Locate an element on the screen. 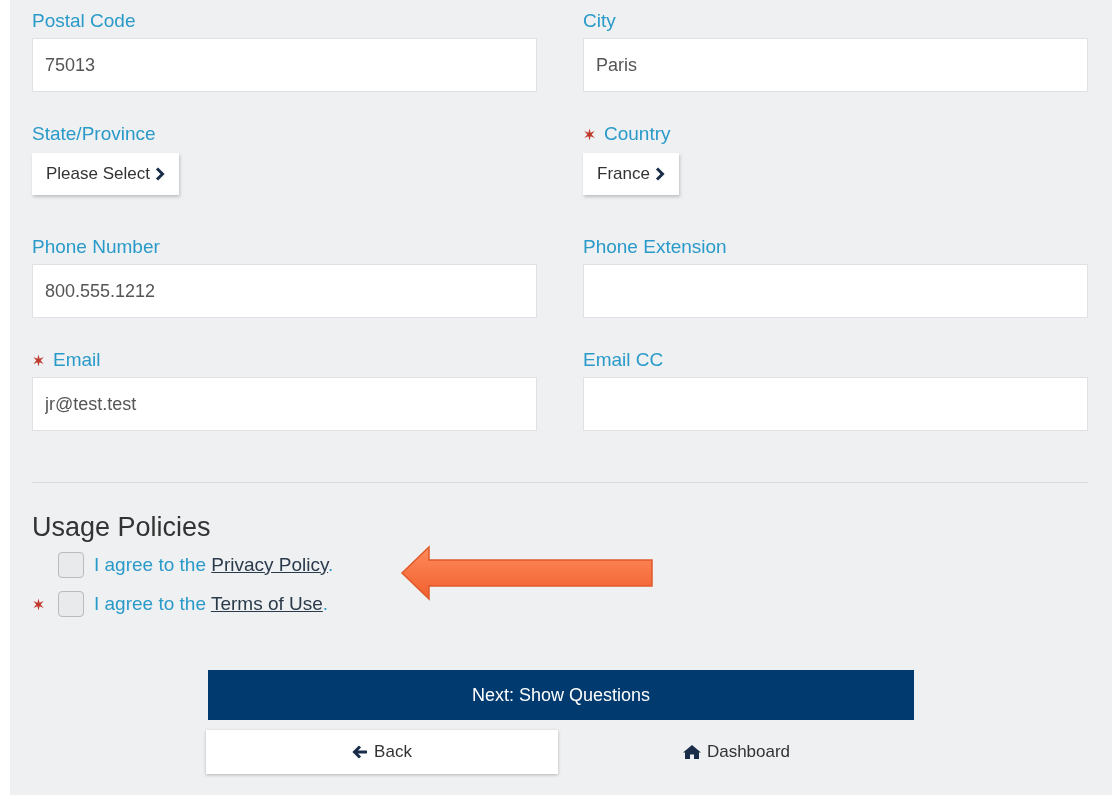 The image size is (1112, 799). policy-link: Privacy Policy is located at coordinates (270, 564).